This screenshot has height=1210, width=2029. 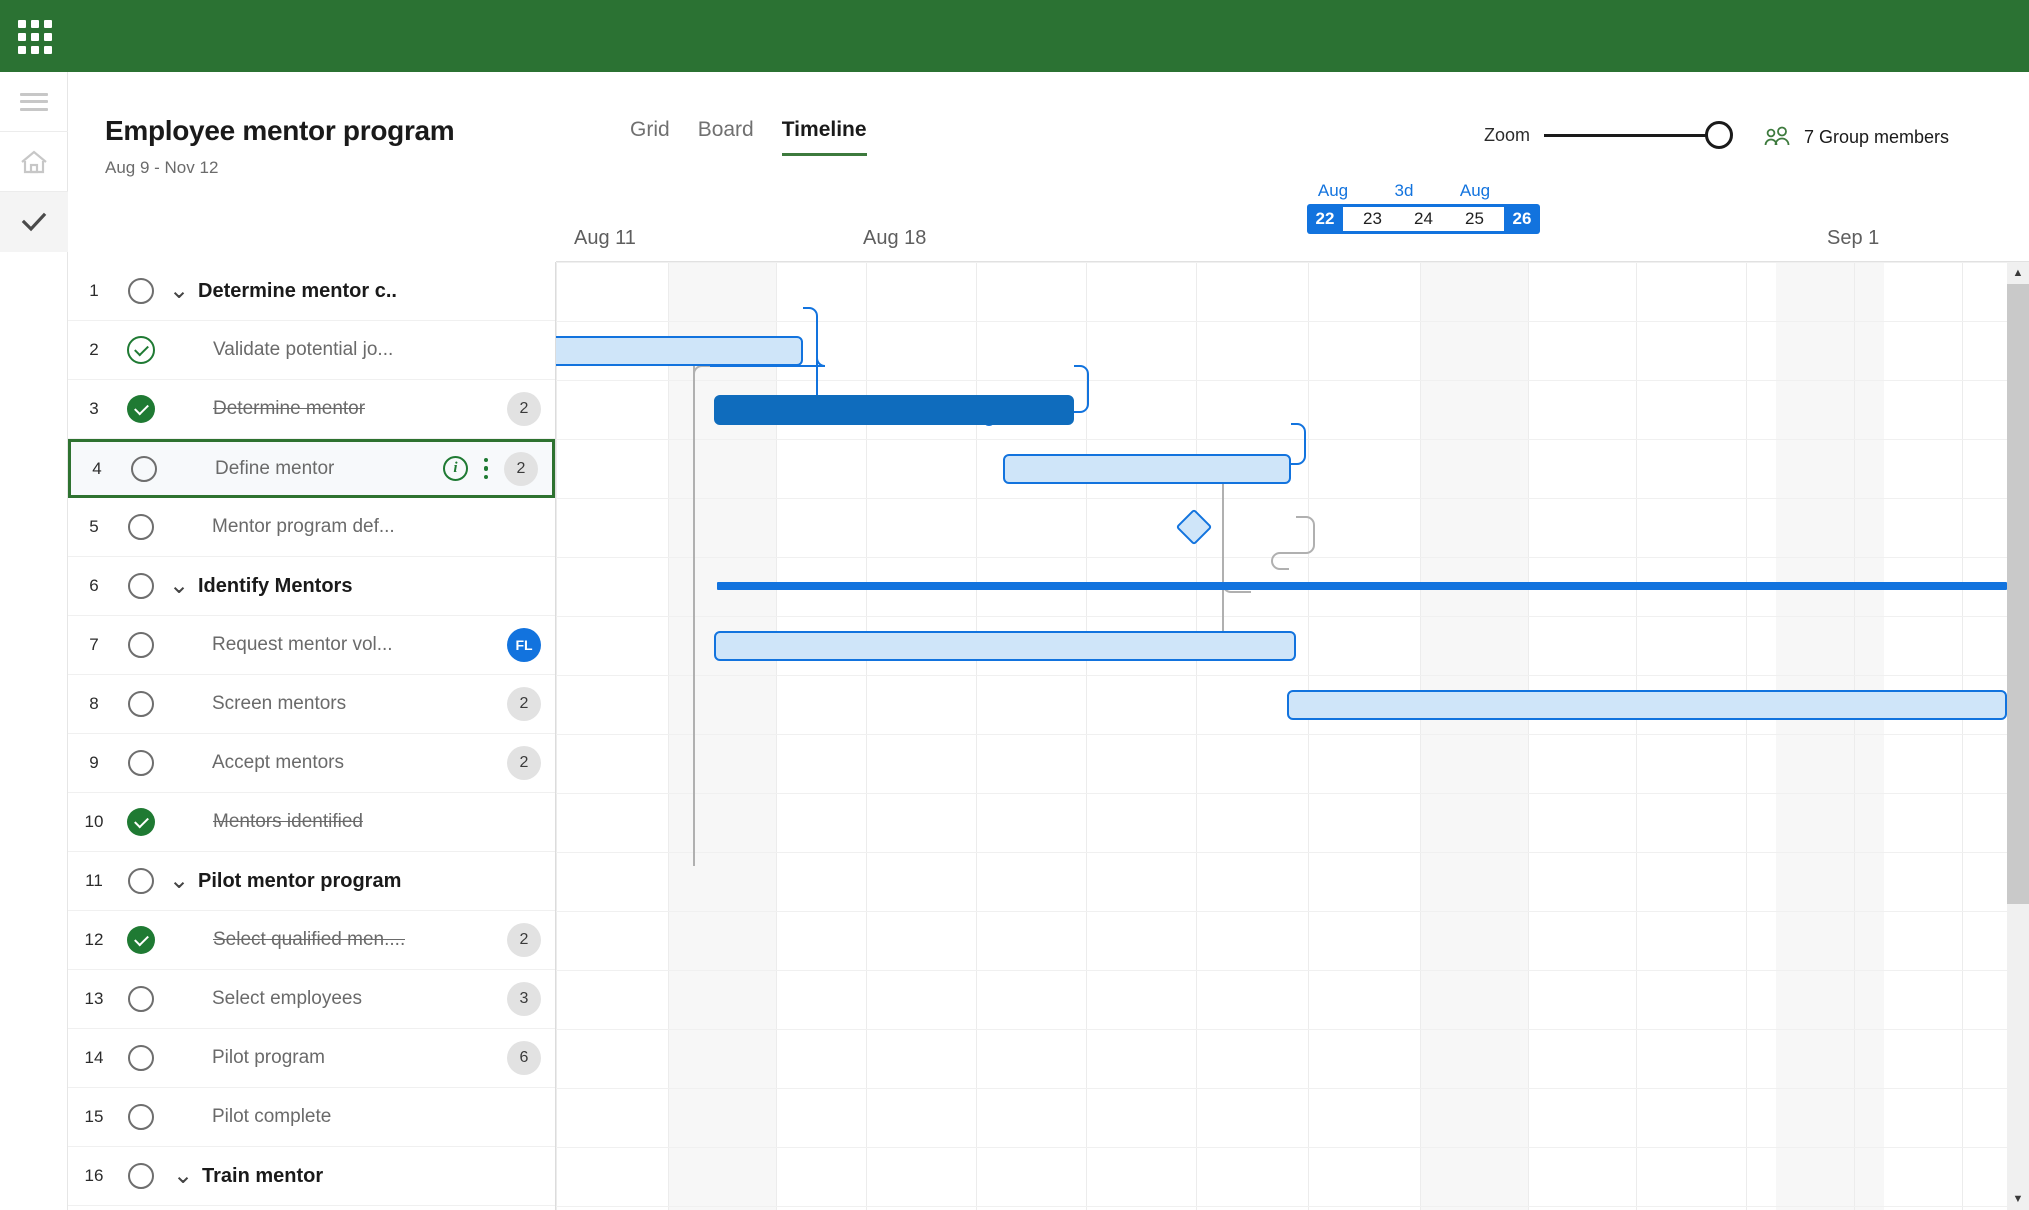 What do you see at coordinates (311, 763) in the screenshot?
I see `task-row-9: 9 Accept mentors 2` at bounding box center [311, 763].